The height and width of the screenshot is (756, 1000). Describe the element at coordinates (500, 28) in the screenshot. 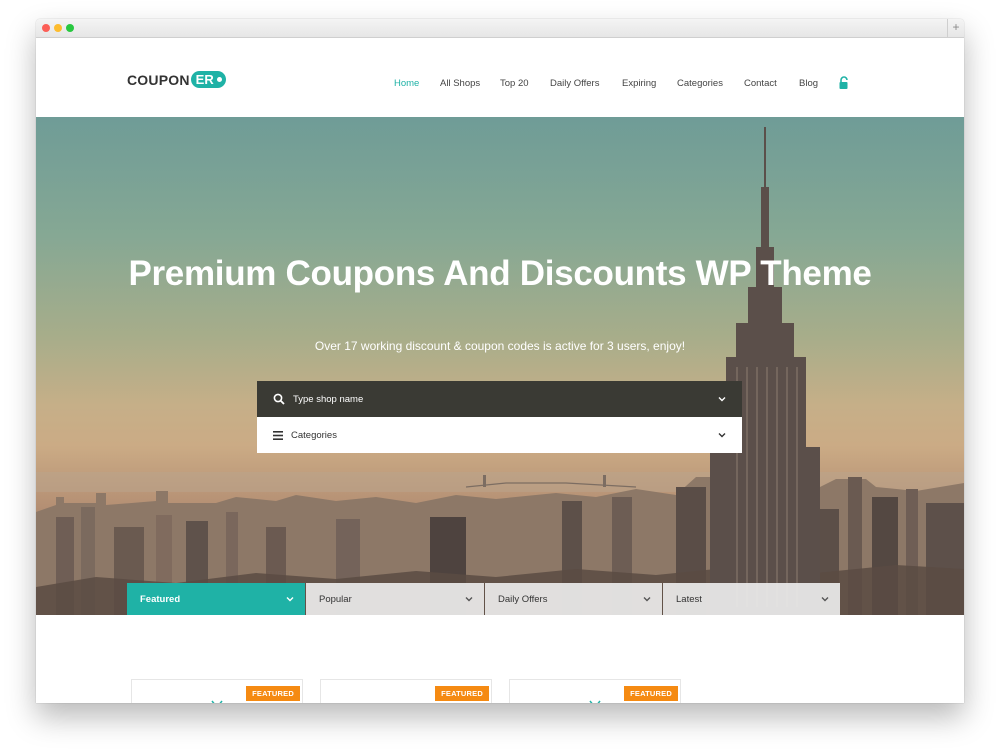

I see `browser-titlebar: +` at that location.